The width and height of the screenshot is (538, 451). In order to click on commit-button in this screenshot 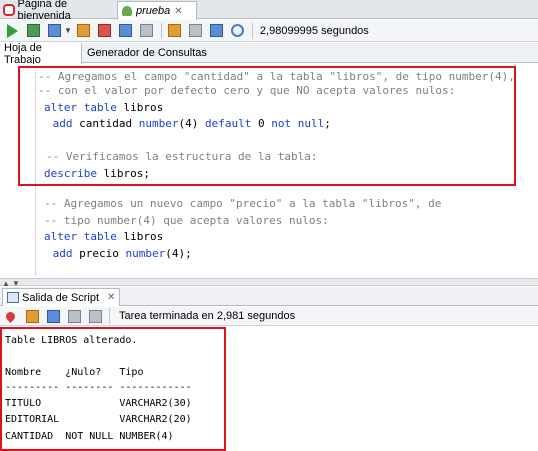, I will do `click(54, 31)`.